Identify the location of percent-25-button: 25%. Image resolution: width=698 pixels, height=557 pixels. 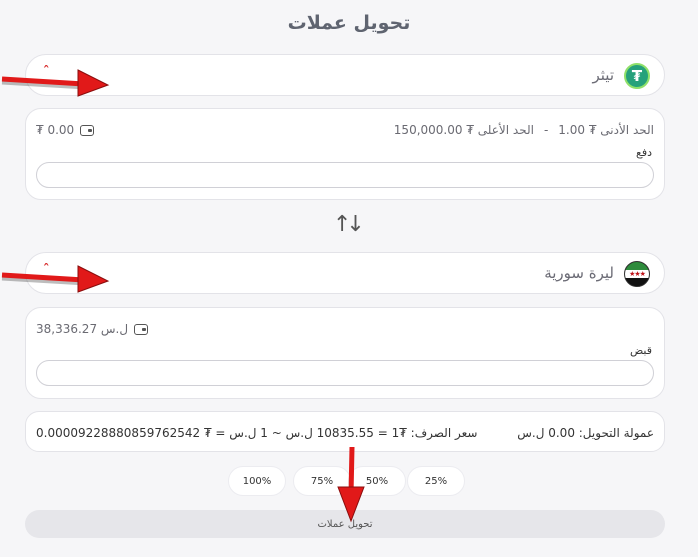
(436, 481).